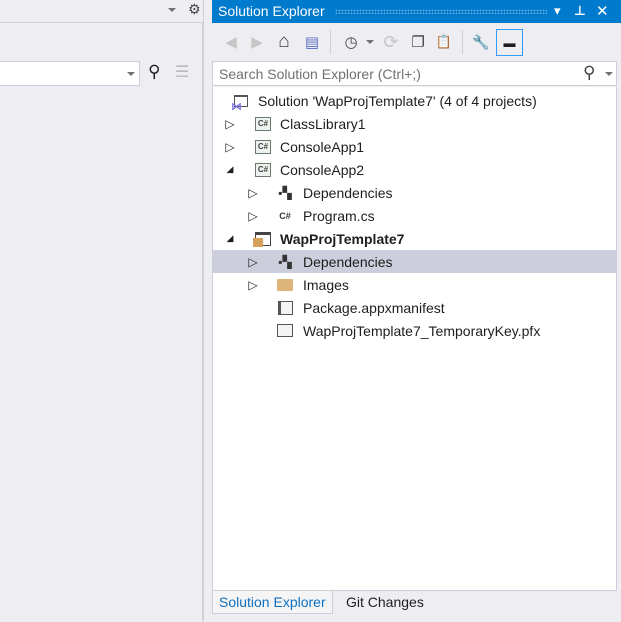 The image size is (621, 622). Describe the element at coordinates (70, 73) in the screenshot. I see `left-search-combo` at that location.